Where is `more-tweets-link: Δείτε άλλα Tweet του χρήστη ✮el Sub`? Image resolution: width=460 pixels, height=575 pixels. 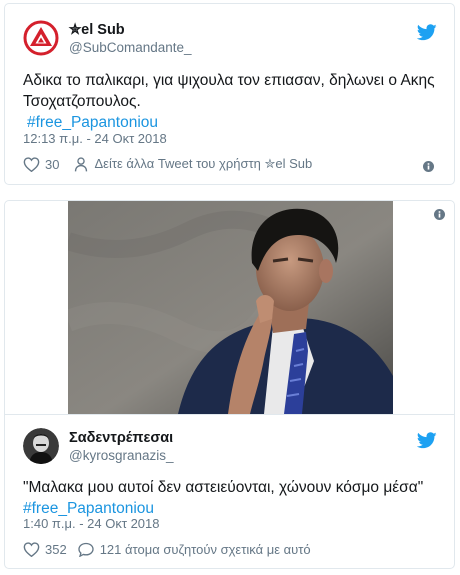 more-tweets-link: Δείτε άλλα Tweet του χρήστη ✮el Sub is located at coordinates (203, 164).